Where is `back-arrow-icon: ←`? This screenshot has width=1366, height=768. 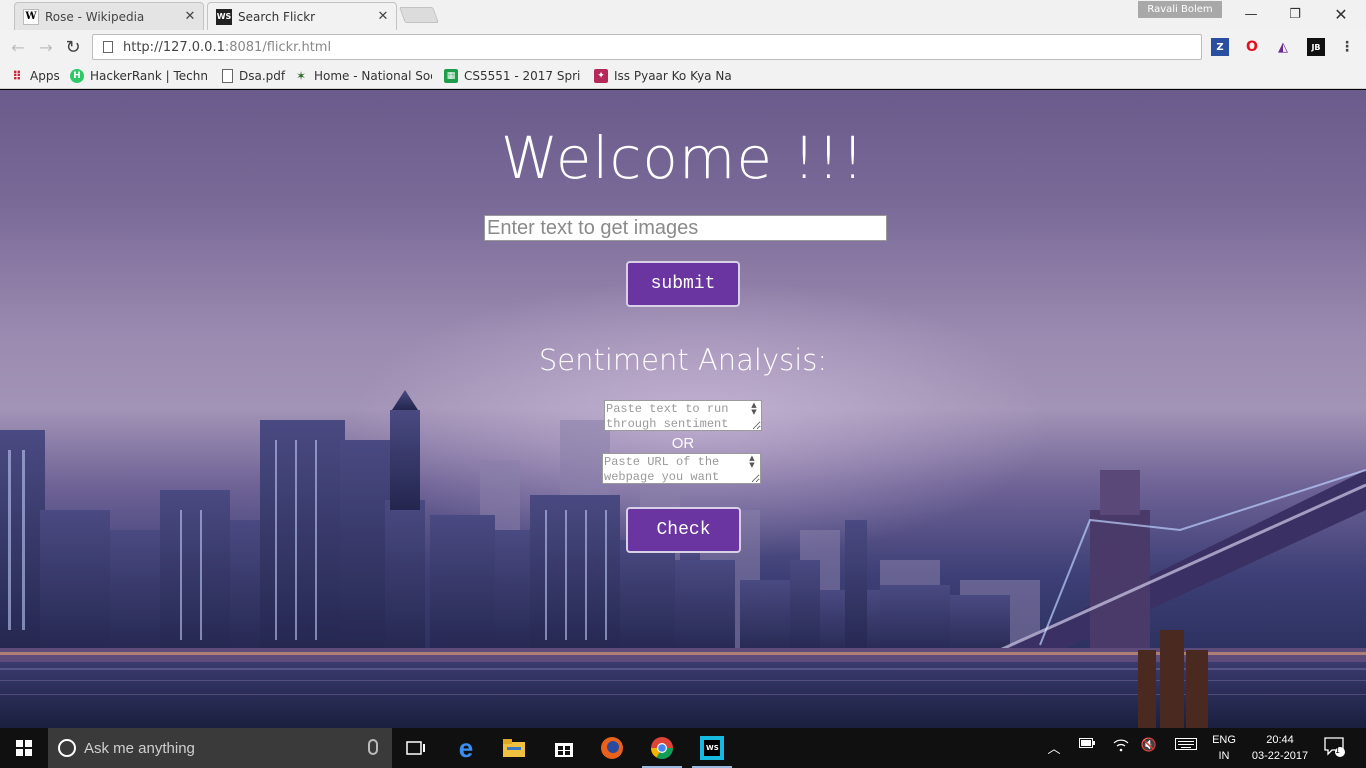
back-arrow-icon: ← is located at coordinates (18, 47).